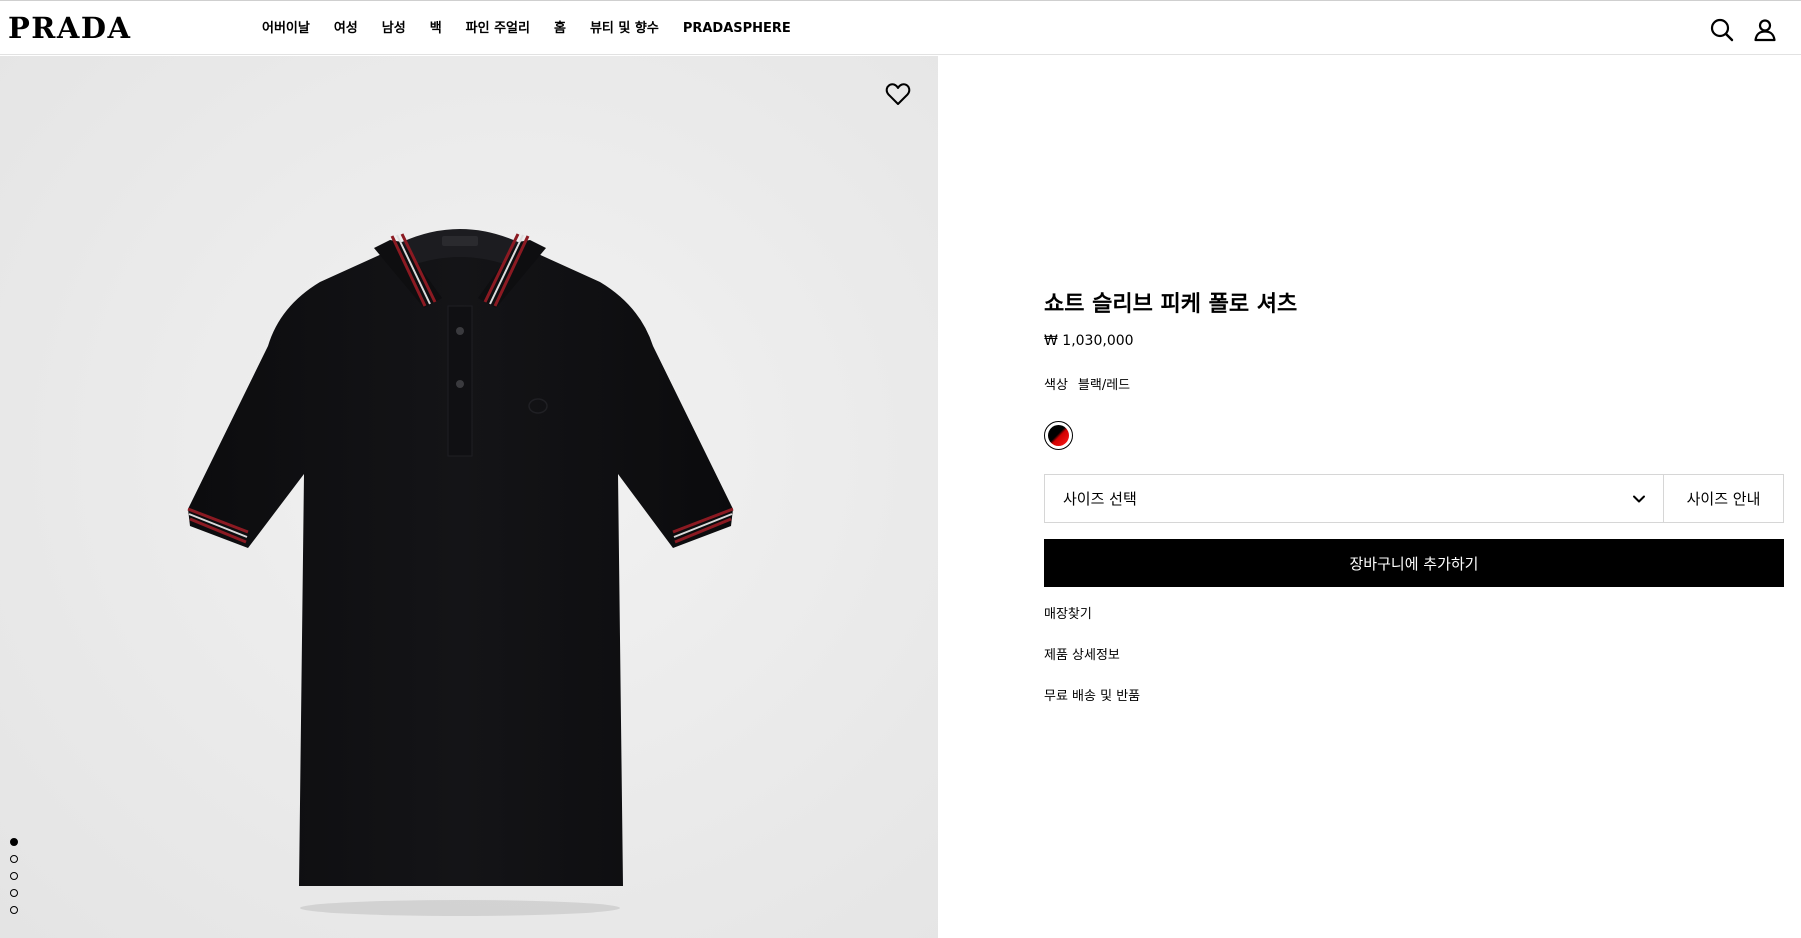  I want to click on gallery-pagination, so click(14, 876).